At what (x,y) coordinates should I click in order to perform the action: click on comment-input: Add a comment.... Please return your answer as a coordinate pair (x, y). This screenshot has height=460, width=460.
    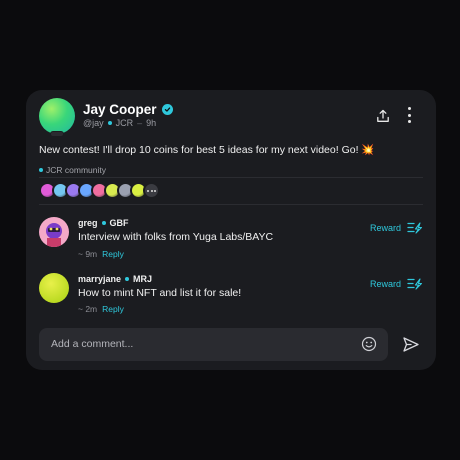
    Looking at the image, I should click on (213, 344).